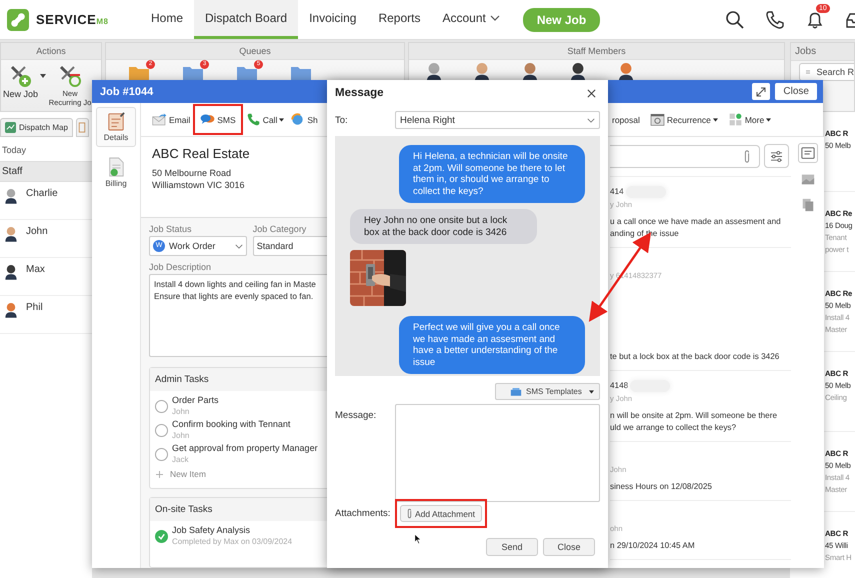  Describe the element at coordinates (512, 547) in the screenshot. I see `dialog-button: Send` at that location.